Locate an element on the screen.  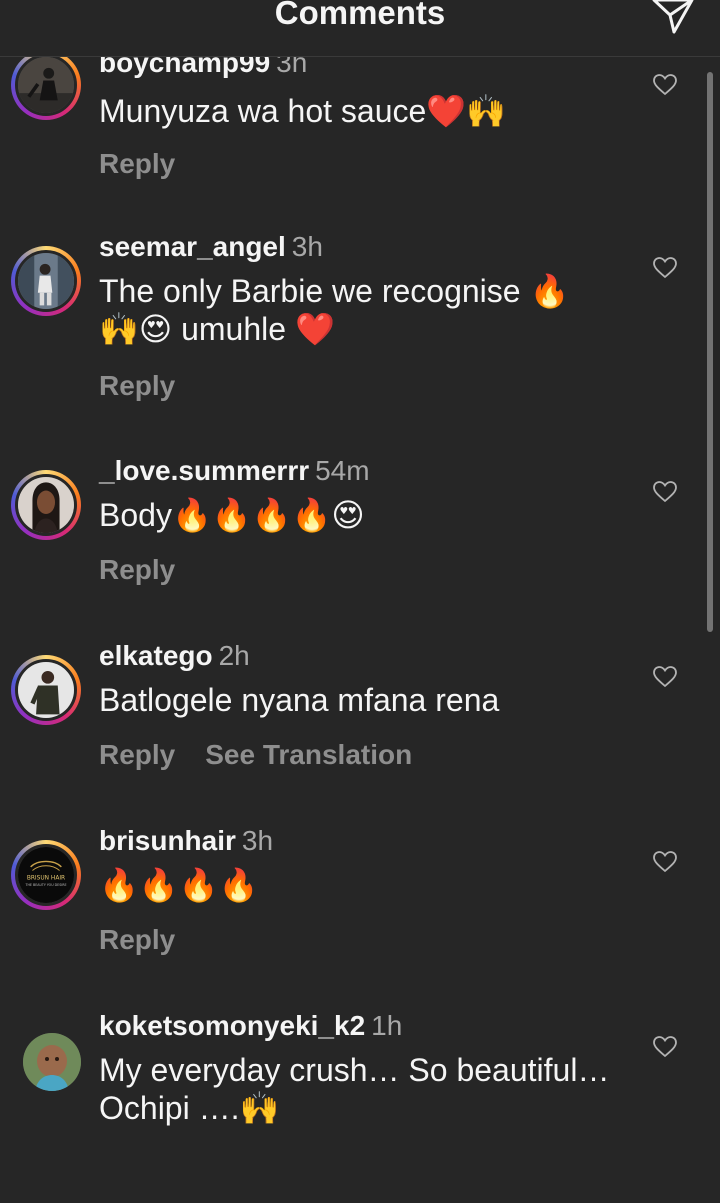
comment-username: elkatego 2h is located at coordinates (174, 656).